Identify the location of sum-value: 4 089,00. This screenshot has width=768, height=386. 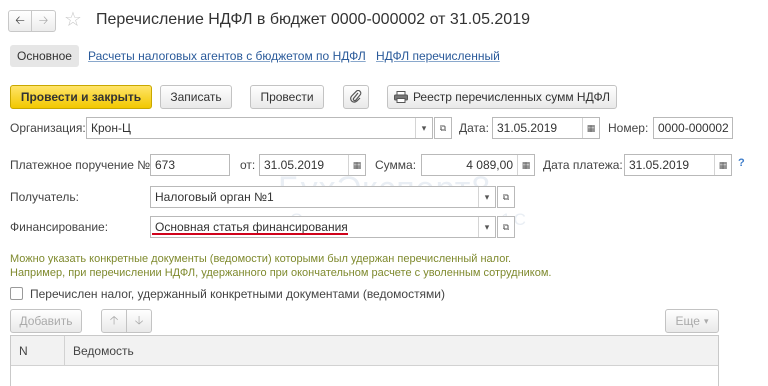
(489, 165).